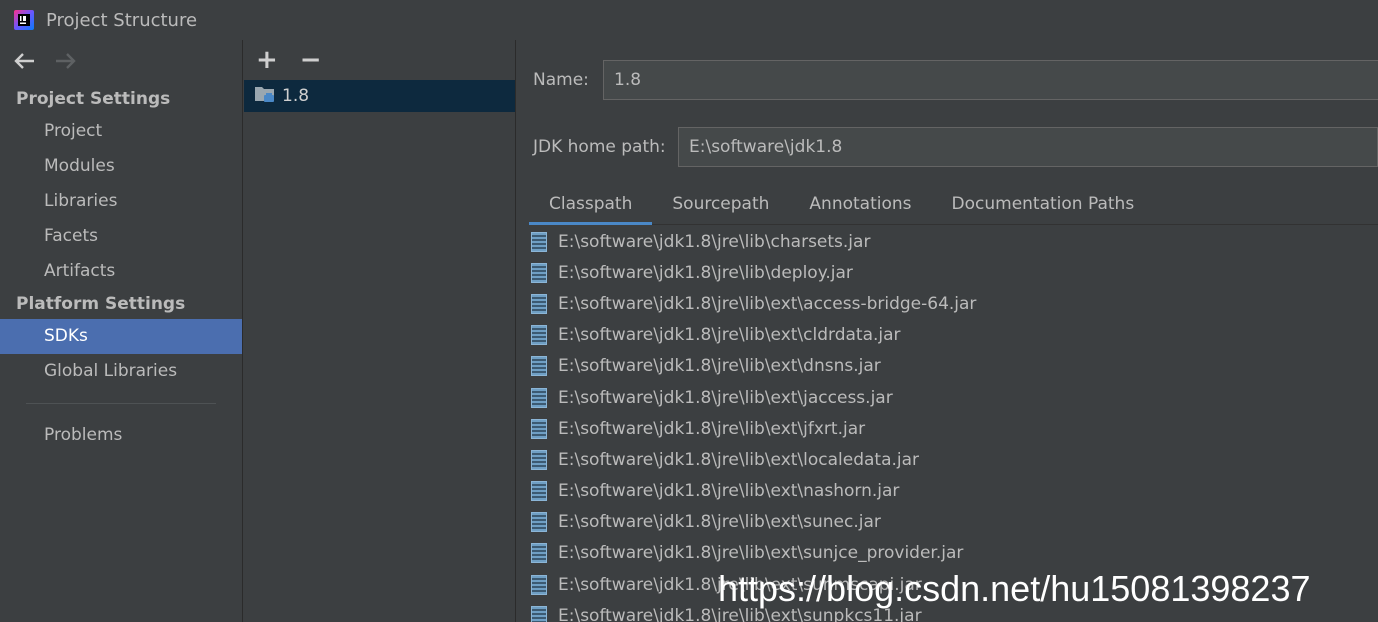 The height and width of the screenshot is (622, 1378). Describe the element at coordinates (121, 271) in the screenshot. I see `nav-item-artifacts: Artifacts` at that location.